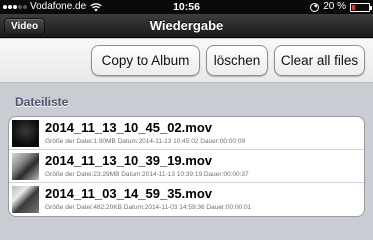 This screenshot has height=240, width=373. Describe the element at coordinates (186, 7) in the screenshot. I see `status-bar: Vodafone.de 10:56 20 %` at that location.